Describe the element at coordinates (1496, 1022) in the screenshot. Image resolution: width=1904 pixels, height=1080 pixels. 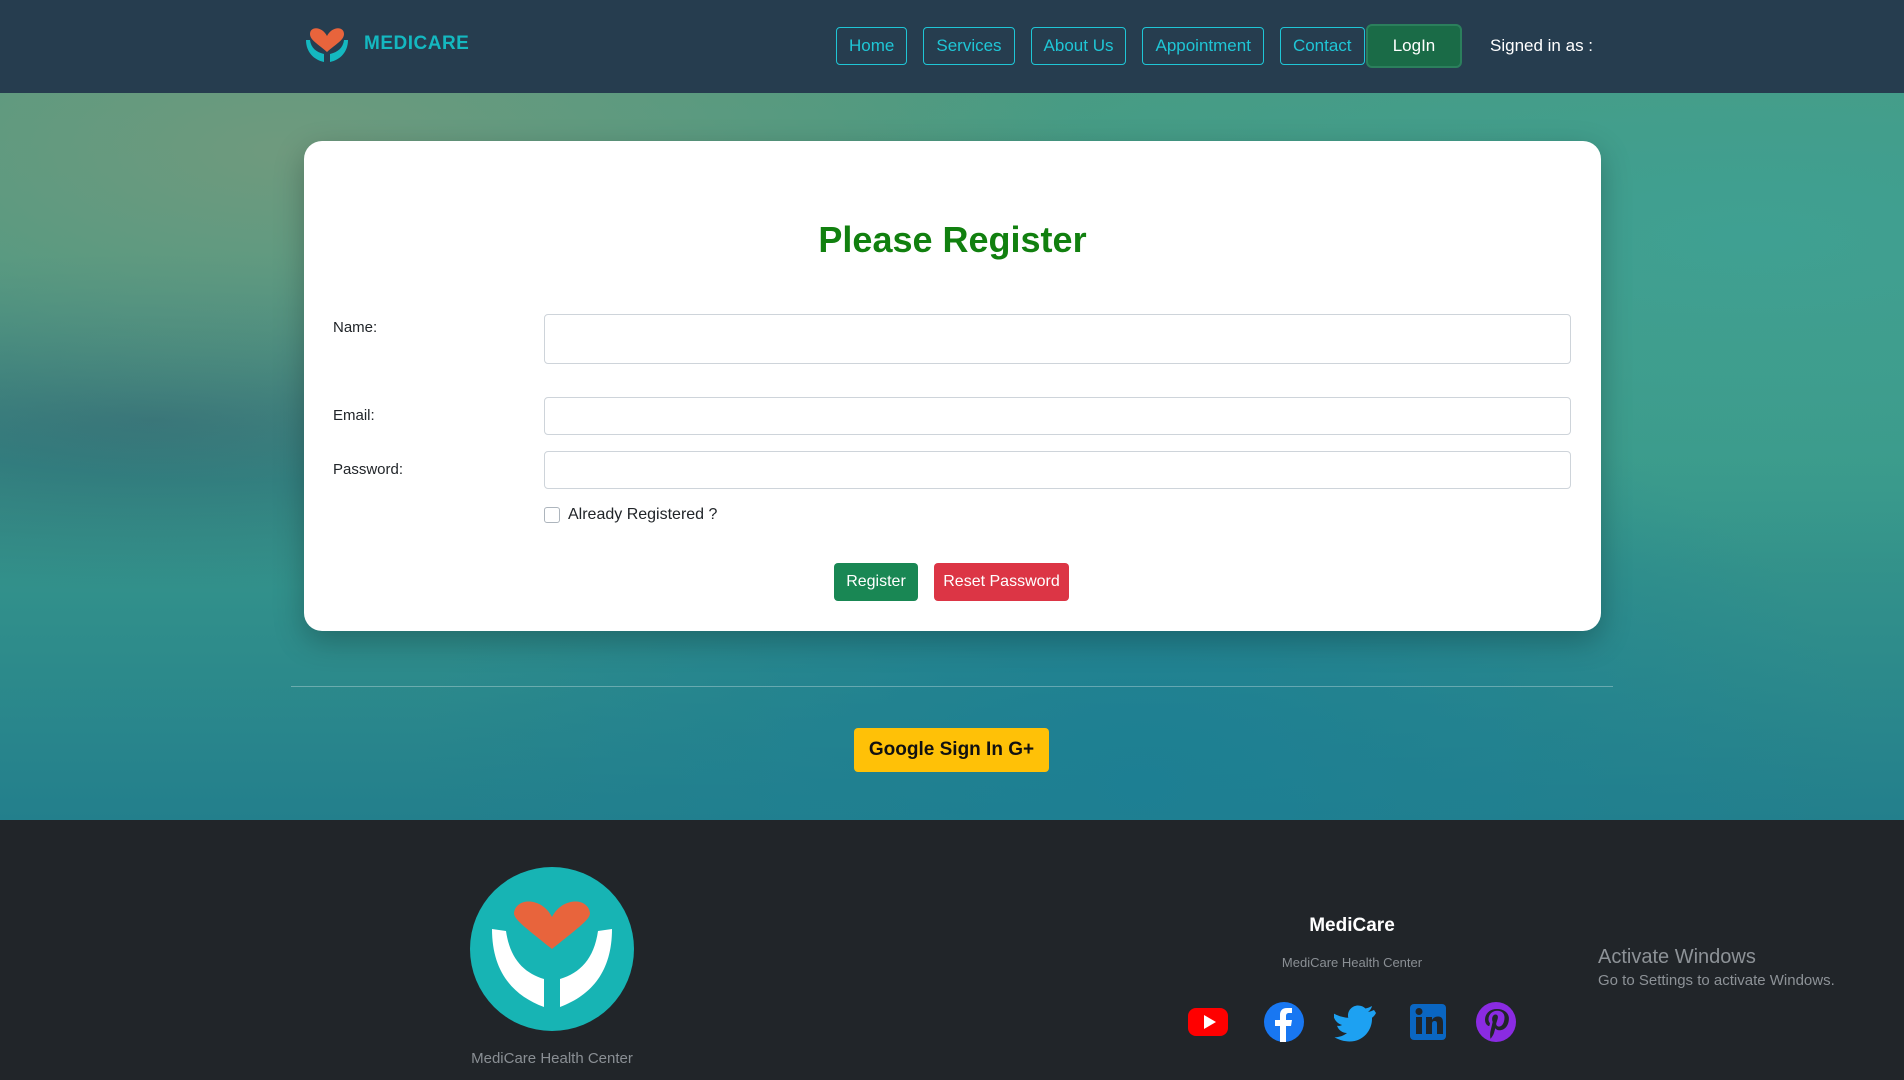
I see `pinterest-icon` at that location.